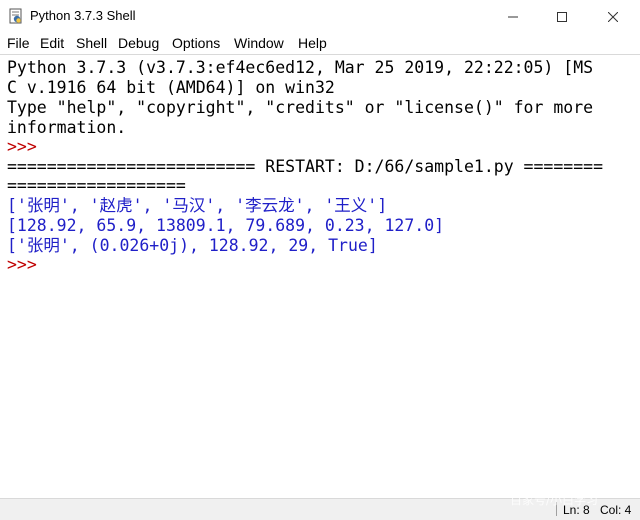 Image resolution: width=640 pixels, height=520 pixels. What do you see at coordinates (96, 185) in the screenshot?
I see `shell-line-restart-2: ==================` at bounding box center [96, 185].